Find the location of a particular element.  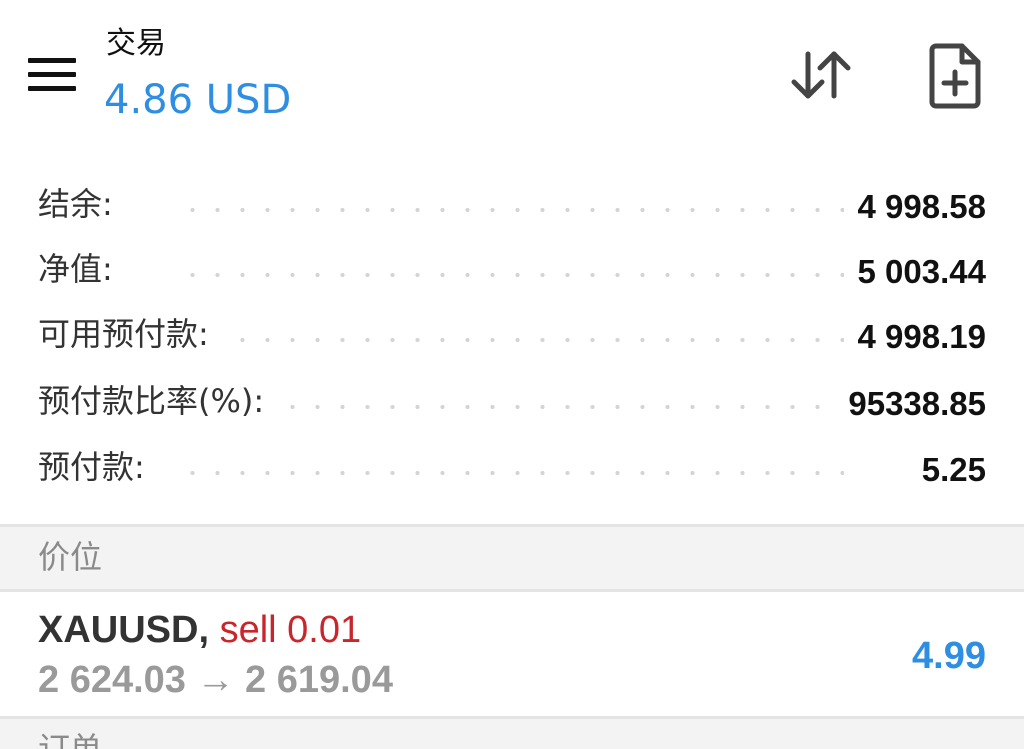

row-label: 可用预付款: is located at coordinates (130, 334).